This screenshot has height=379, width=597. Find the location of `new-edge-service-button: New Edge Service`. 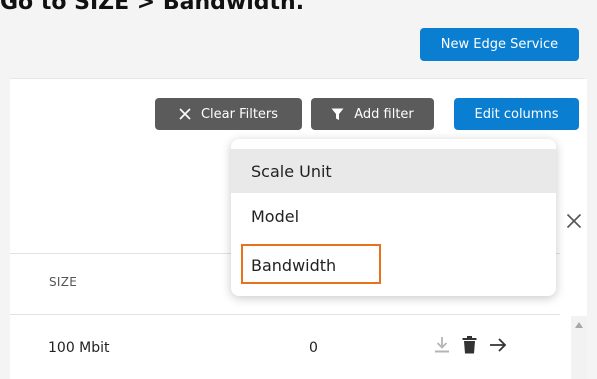

new-edge-service-button: New Edge Service is located at coordinates (499, 44).